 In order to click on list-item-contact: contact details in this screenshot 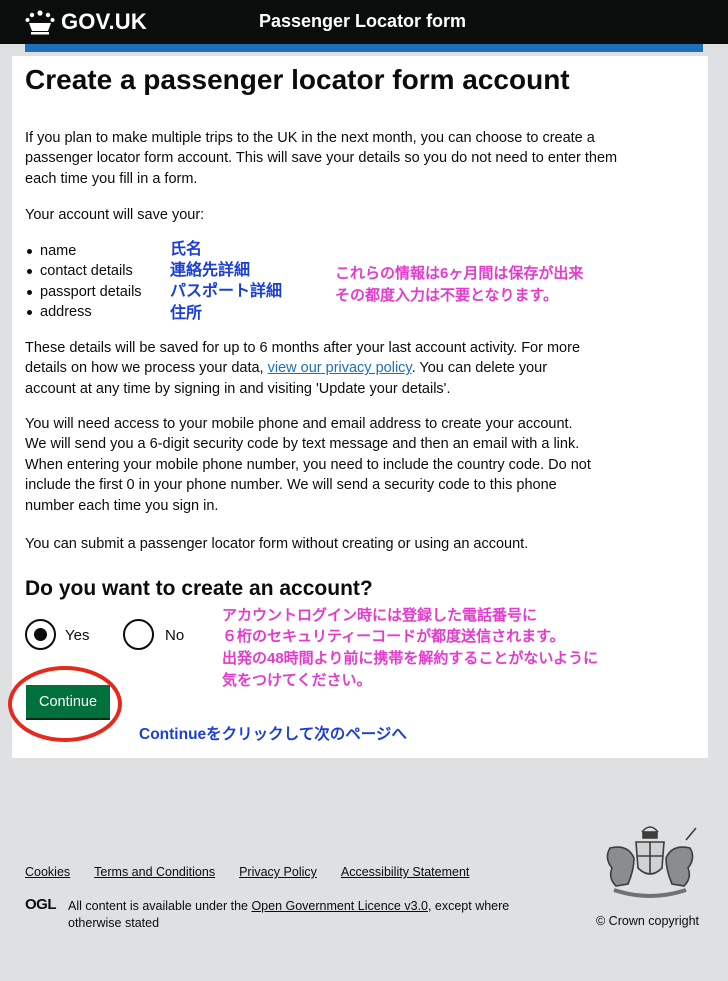, I will do `click(80, 271)`.